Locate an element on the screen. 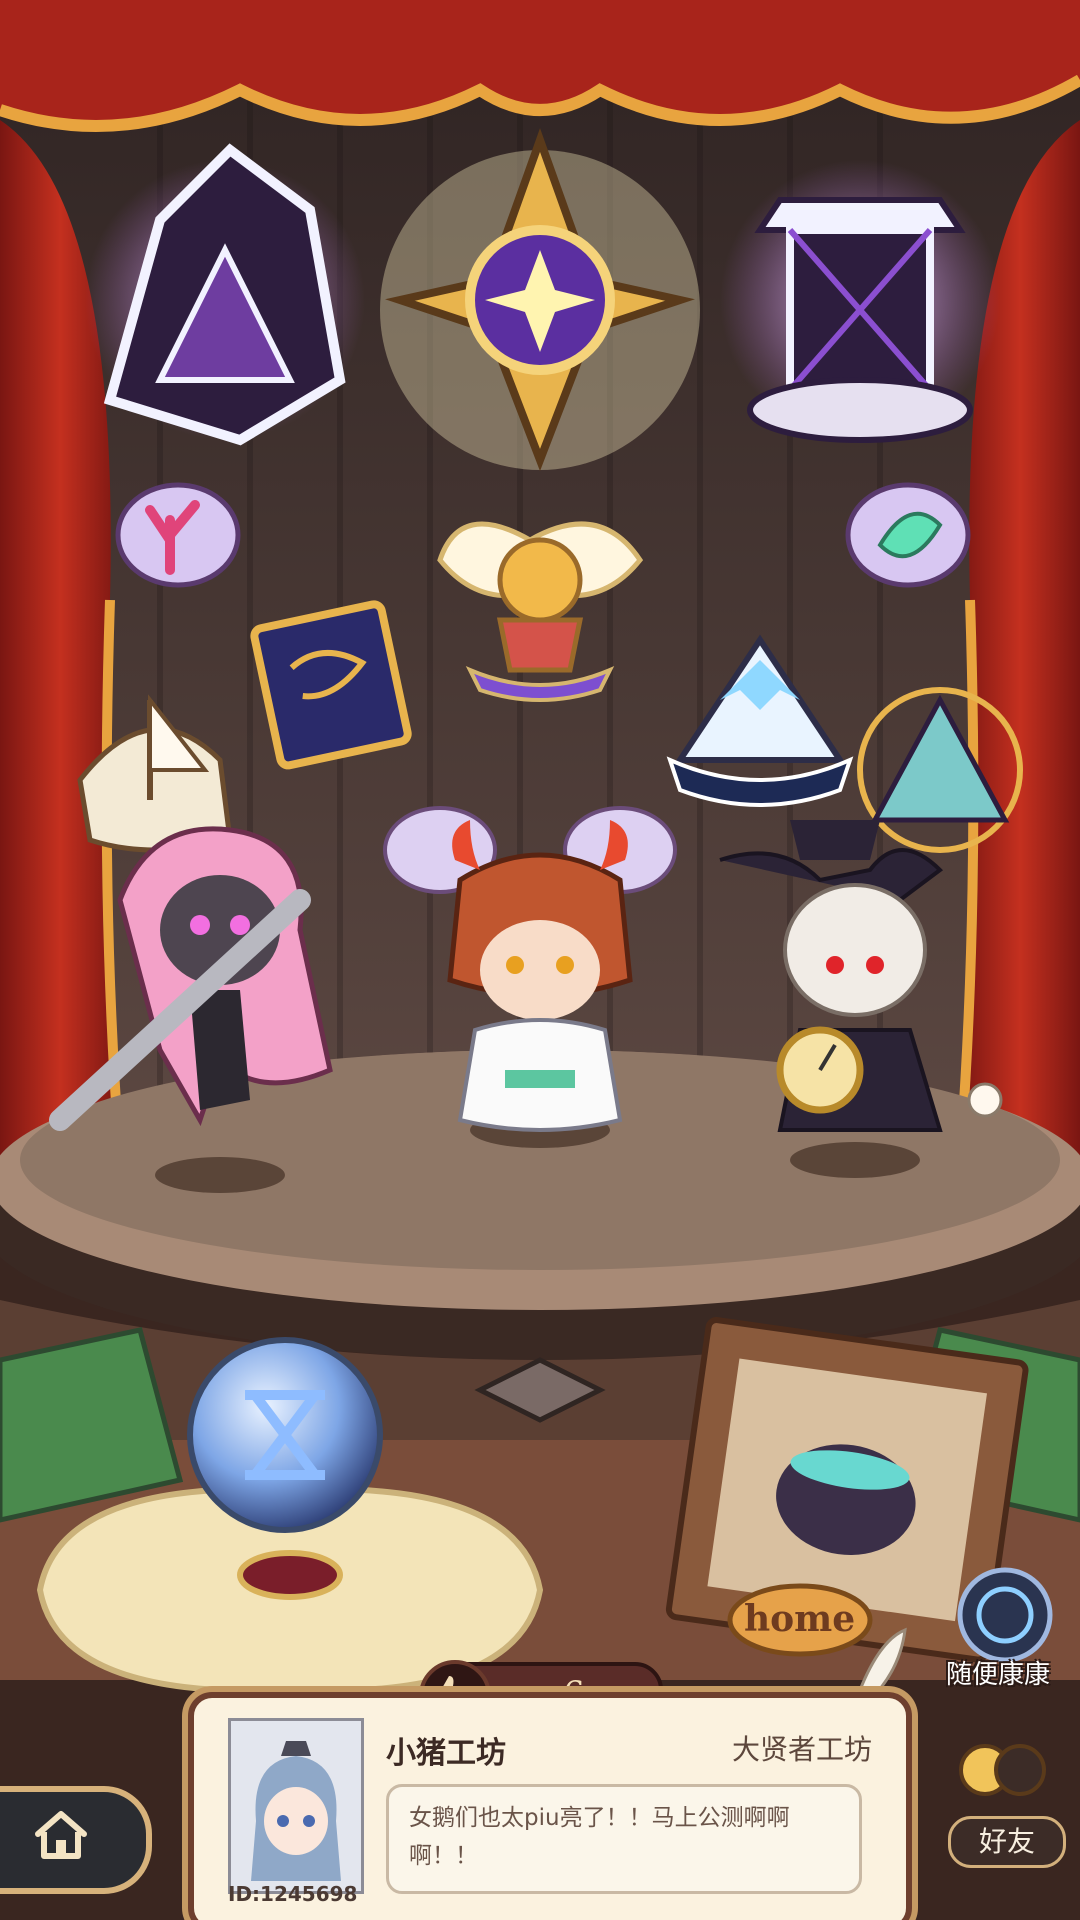 The height and width of the screenshot is (1920, 1080). workshop-name: 小猪工坊 is located at coordinates (446, 1753).